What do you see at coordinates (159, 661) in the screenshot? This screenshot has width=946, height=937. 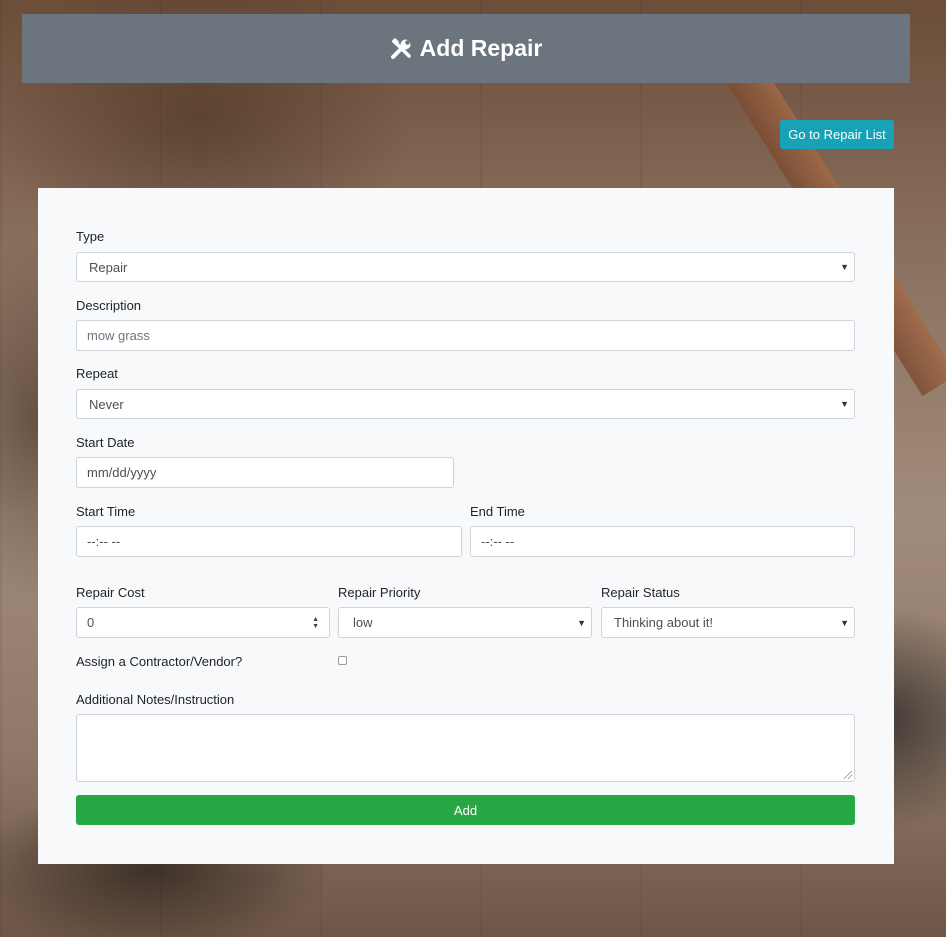 I see `contractor-label: Assign a Contractor/Vendor?` at bounding box center [159, 661].